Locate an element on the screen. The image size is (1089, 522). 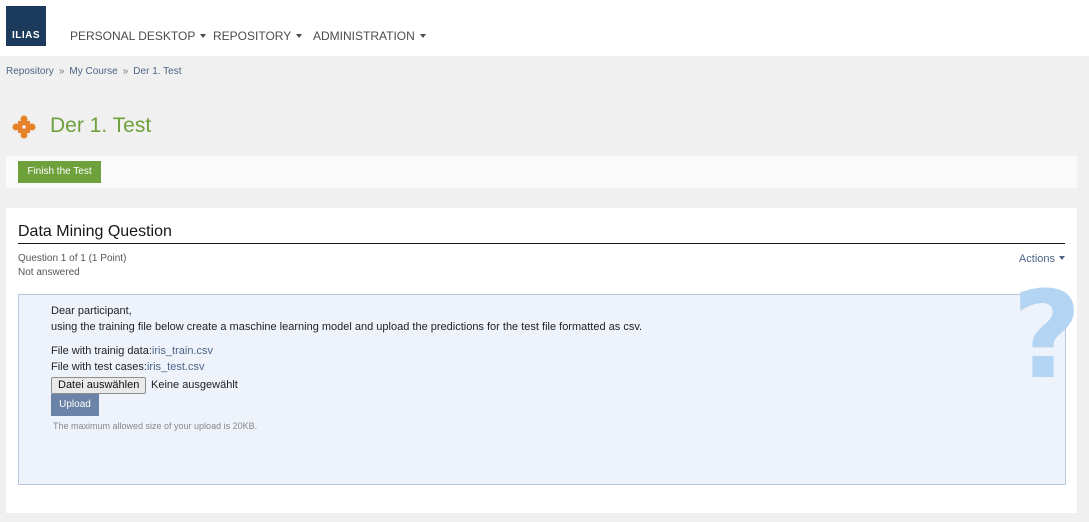
nav-administration: ADMINISTRATION is located at coordinates (369, 36).